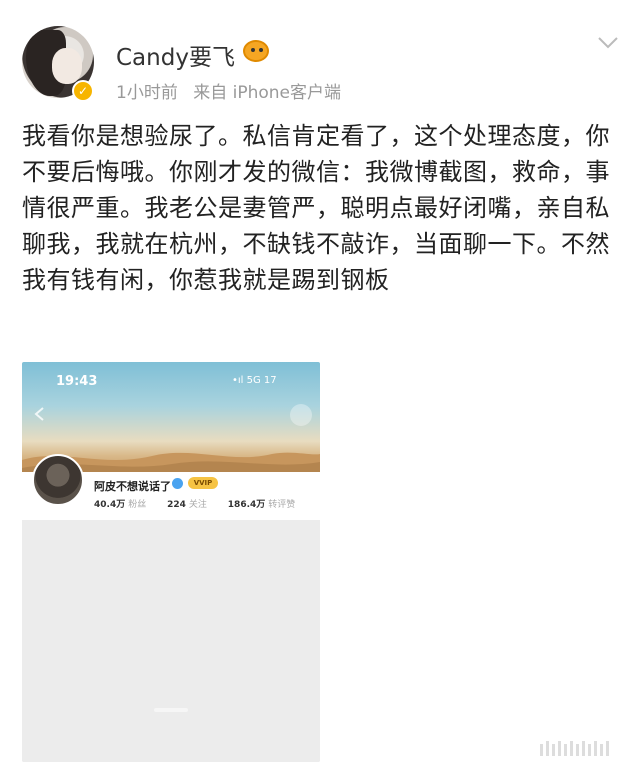 The image size is (640, 770). I want to click on post-time: 1小时前, so click(147, 93).